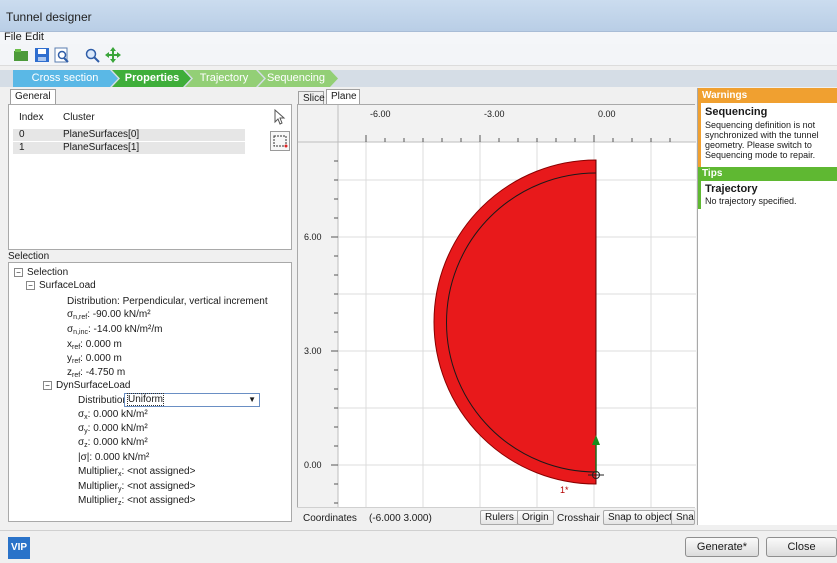 The width and height of the screenshot is (837, 563). What do you see at coordinates (751, 201) in the screenshot?
I see `tip-text: No trajectory specified.` at bounding box center [751, 201].